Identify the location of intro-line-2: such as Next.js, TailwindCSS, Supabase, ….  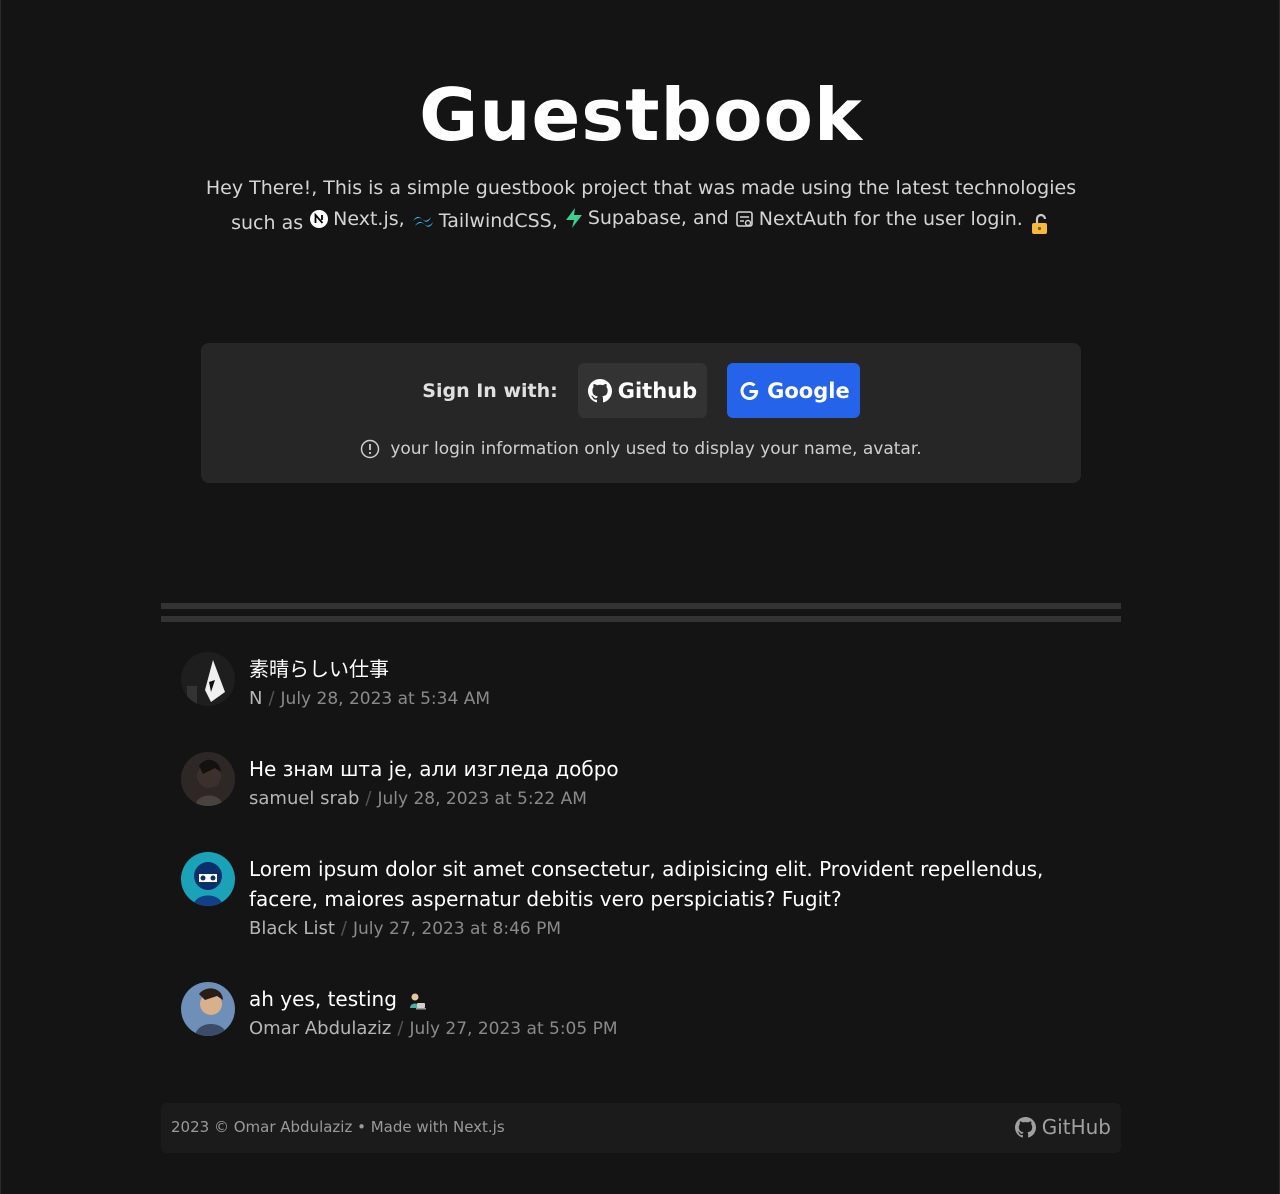
(641, 220).